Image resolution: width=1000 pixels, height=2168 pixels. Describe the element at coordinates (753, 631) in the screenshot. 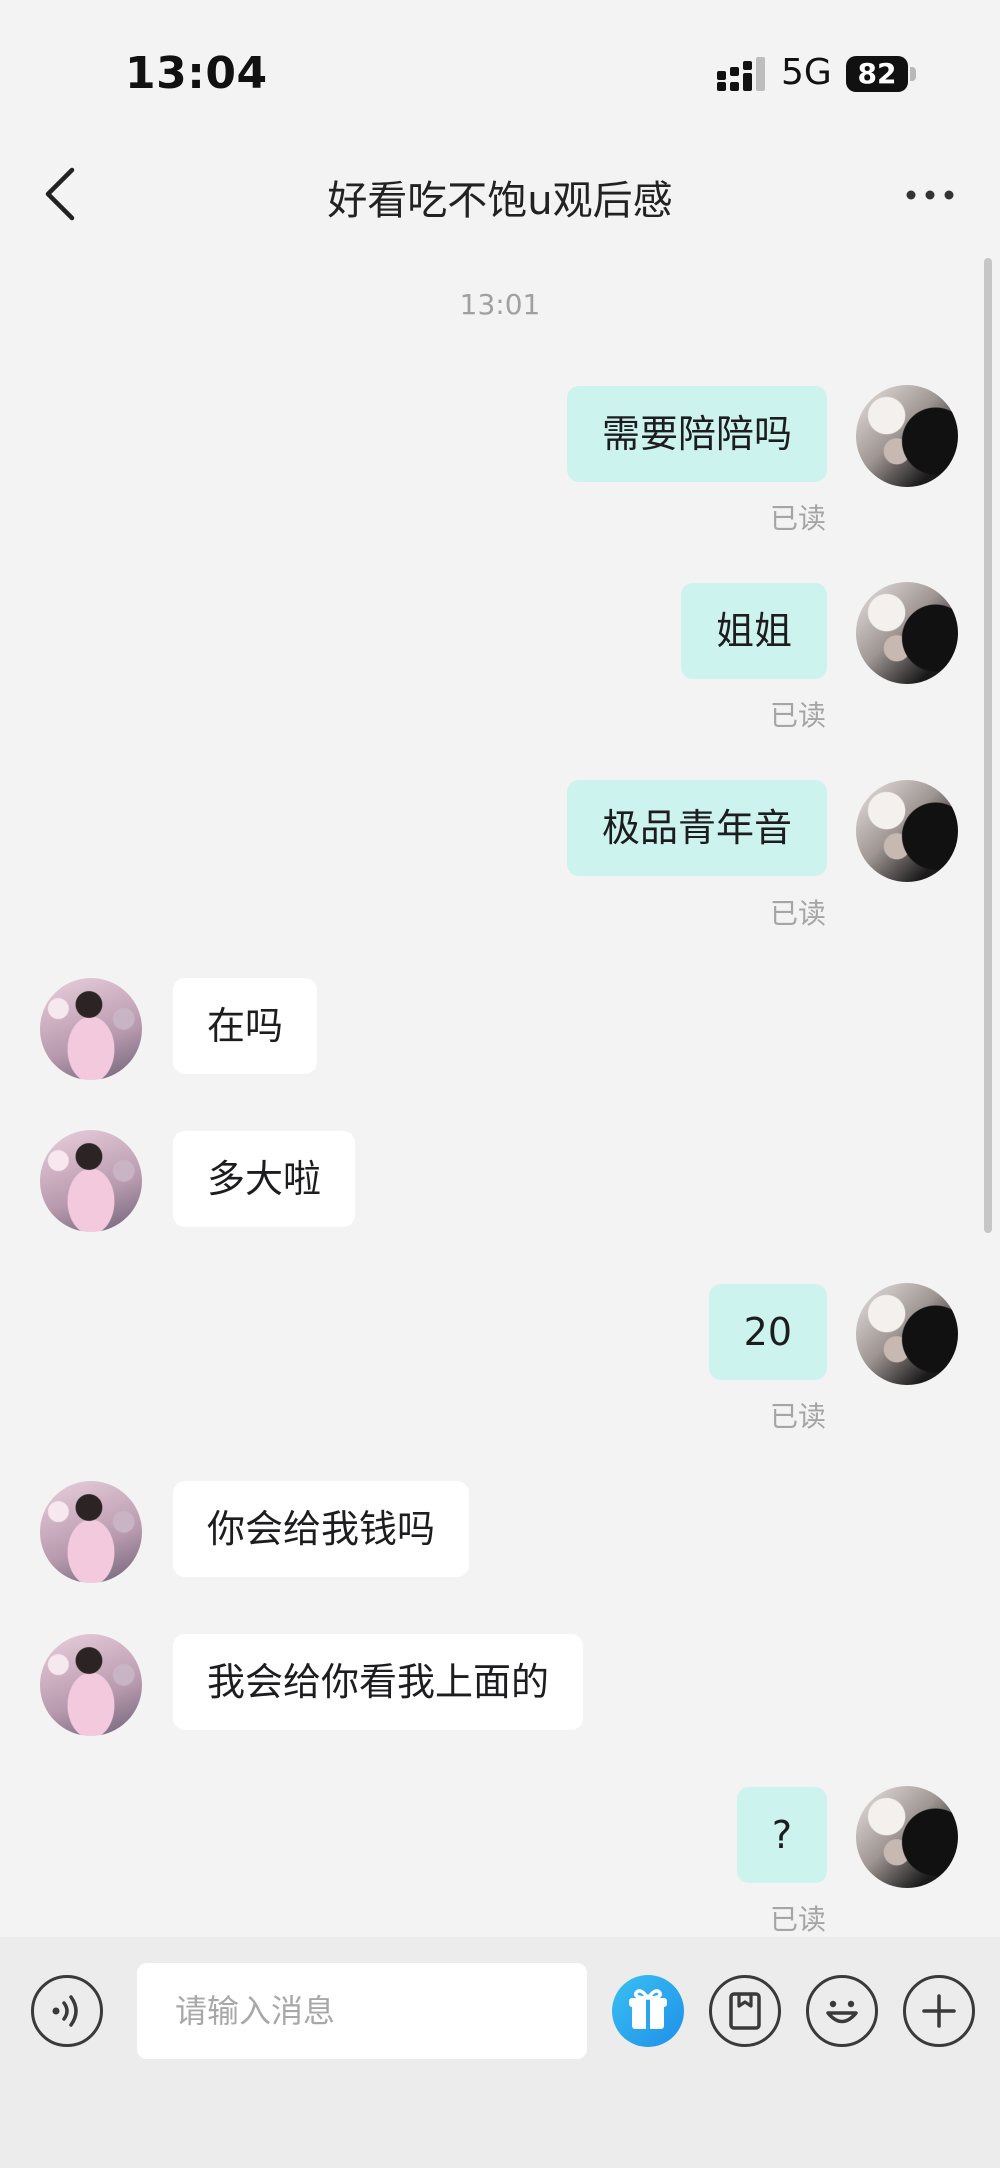

I see `outgoing-message-bubble: 姐姐` at that location.